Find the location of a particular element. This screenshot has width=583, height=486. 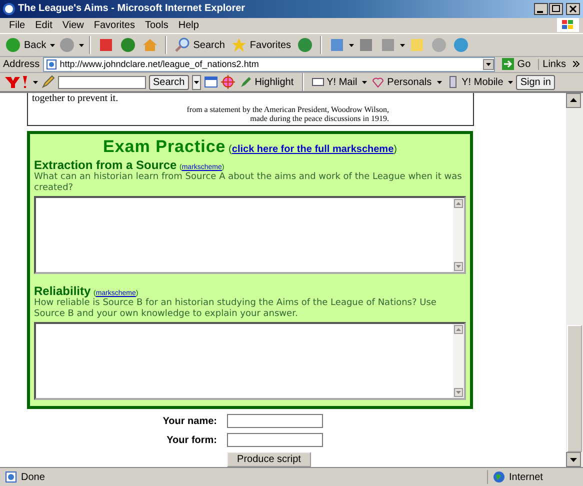

highlight-icon is located at coordinates (246, 82).